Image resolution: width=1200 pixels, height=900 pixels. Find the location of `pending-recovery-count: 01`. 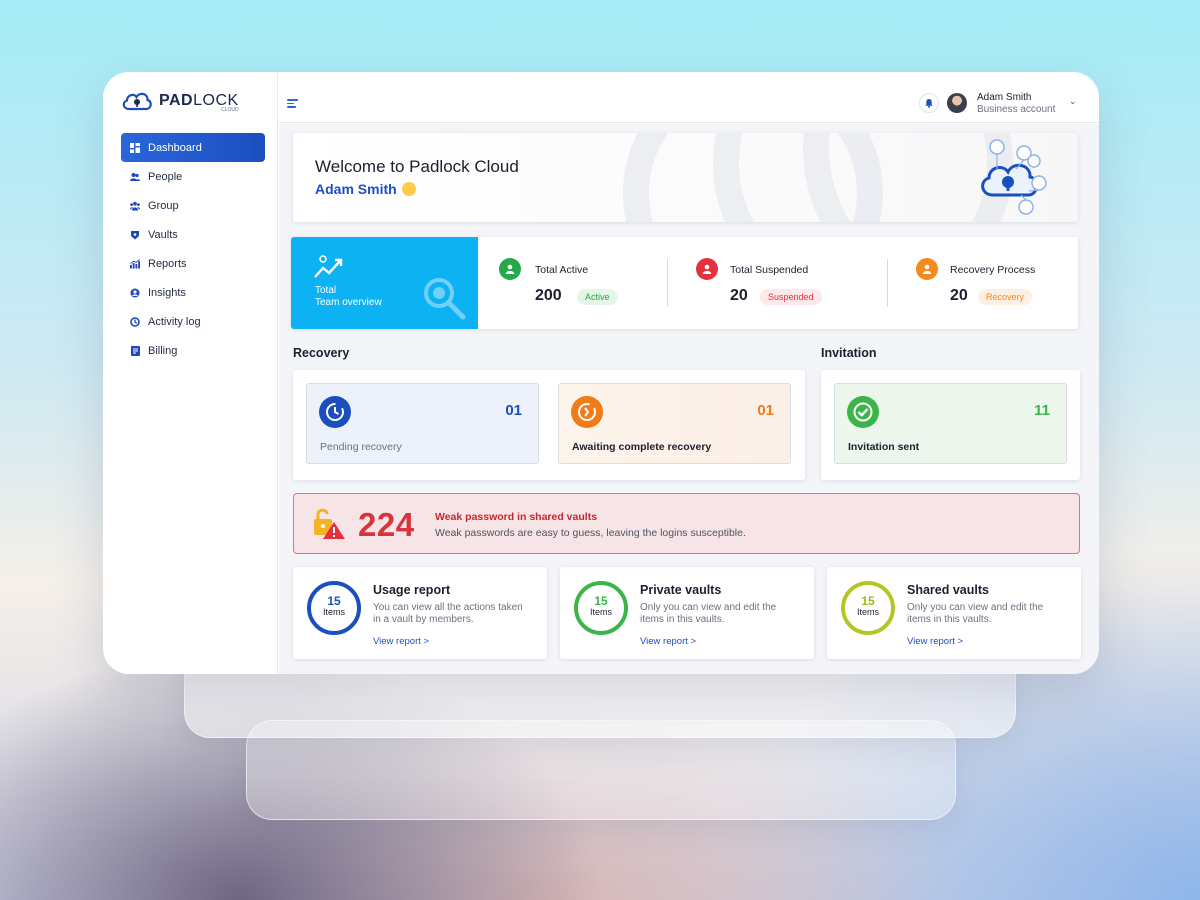

pending-recovery-count: 01 is located at coordinates (513, 410).